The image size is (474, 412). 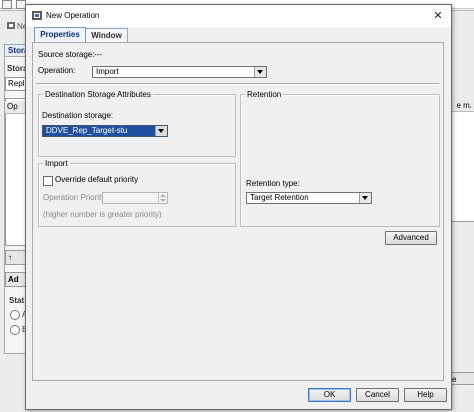 I want to click on parent-status-label: Stat, so click(x=17, y=300).